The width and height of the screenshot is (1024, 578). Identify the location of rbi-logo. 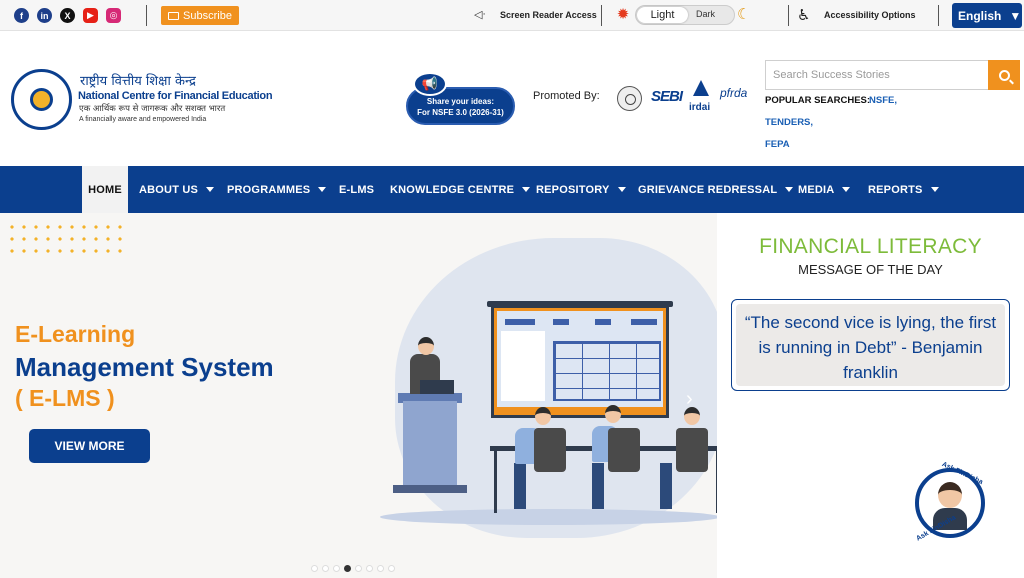
(629, 98).